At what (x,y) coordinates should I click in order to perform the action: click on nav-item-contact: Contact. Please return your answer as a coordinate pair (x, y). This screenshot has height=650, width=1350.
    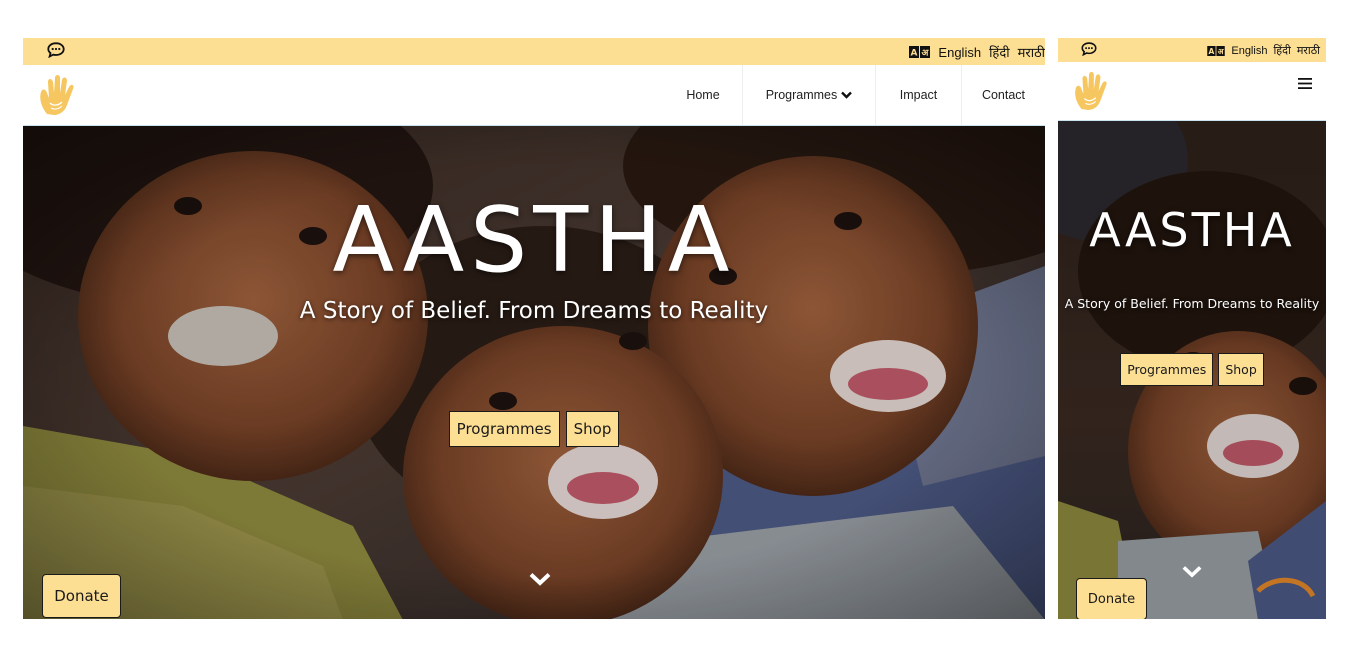
    Looking at the image, I should click on (1003, 95).